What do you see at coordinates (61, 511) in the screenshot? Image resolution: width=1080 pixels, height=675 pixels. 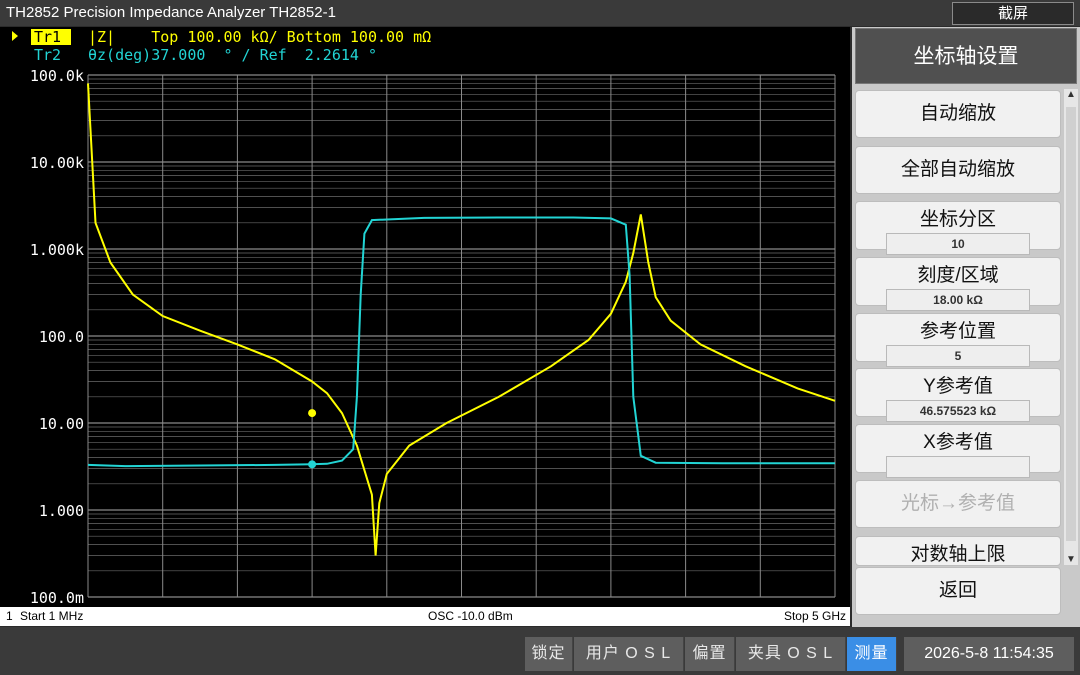 I see `y-tick-label: 1.000` at bounding box center [61, 511].